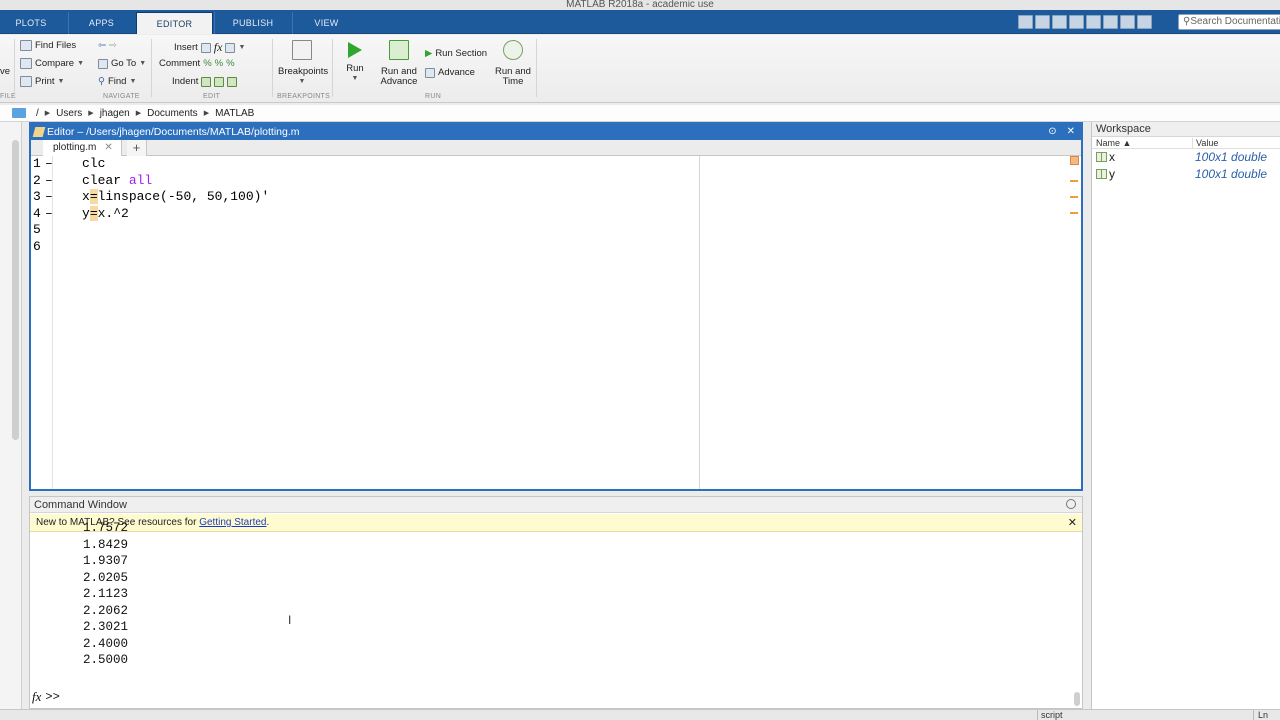 The width and height of the screenshot is (1280, 720). What do you see at coordinates (26, 45) in the screenshot?
I see `find-files-icon` at bounding box center [26, 45].